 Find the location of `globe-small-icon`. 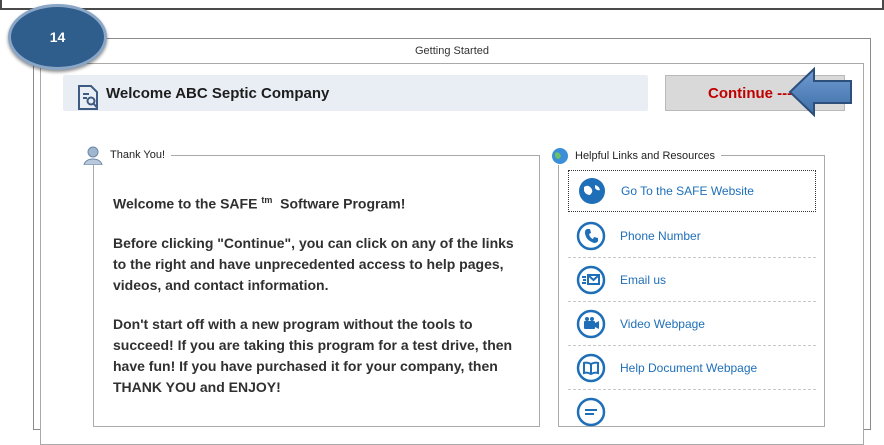

globe-small-icon is located at coordinates (560, 156).